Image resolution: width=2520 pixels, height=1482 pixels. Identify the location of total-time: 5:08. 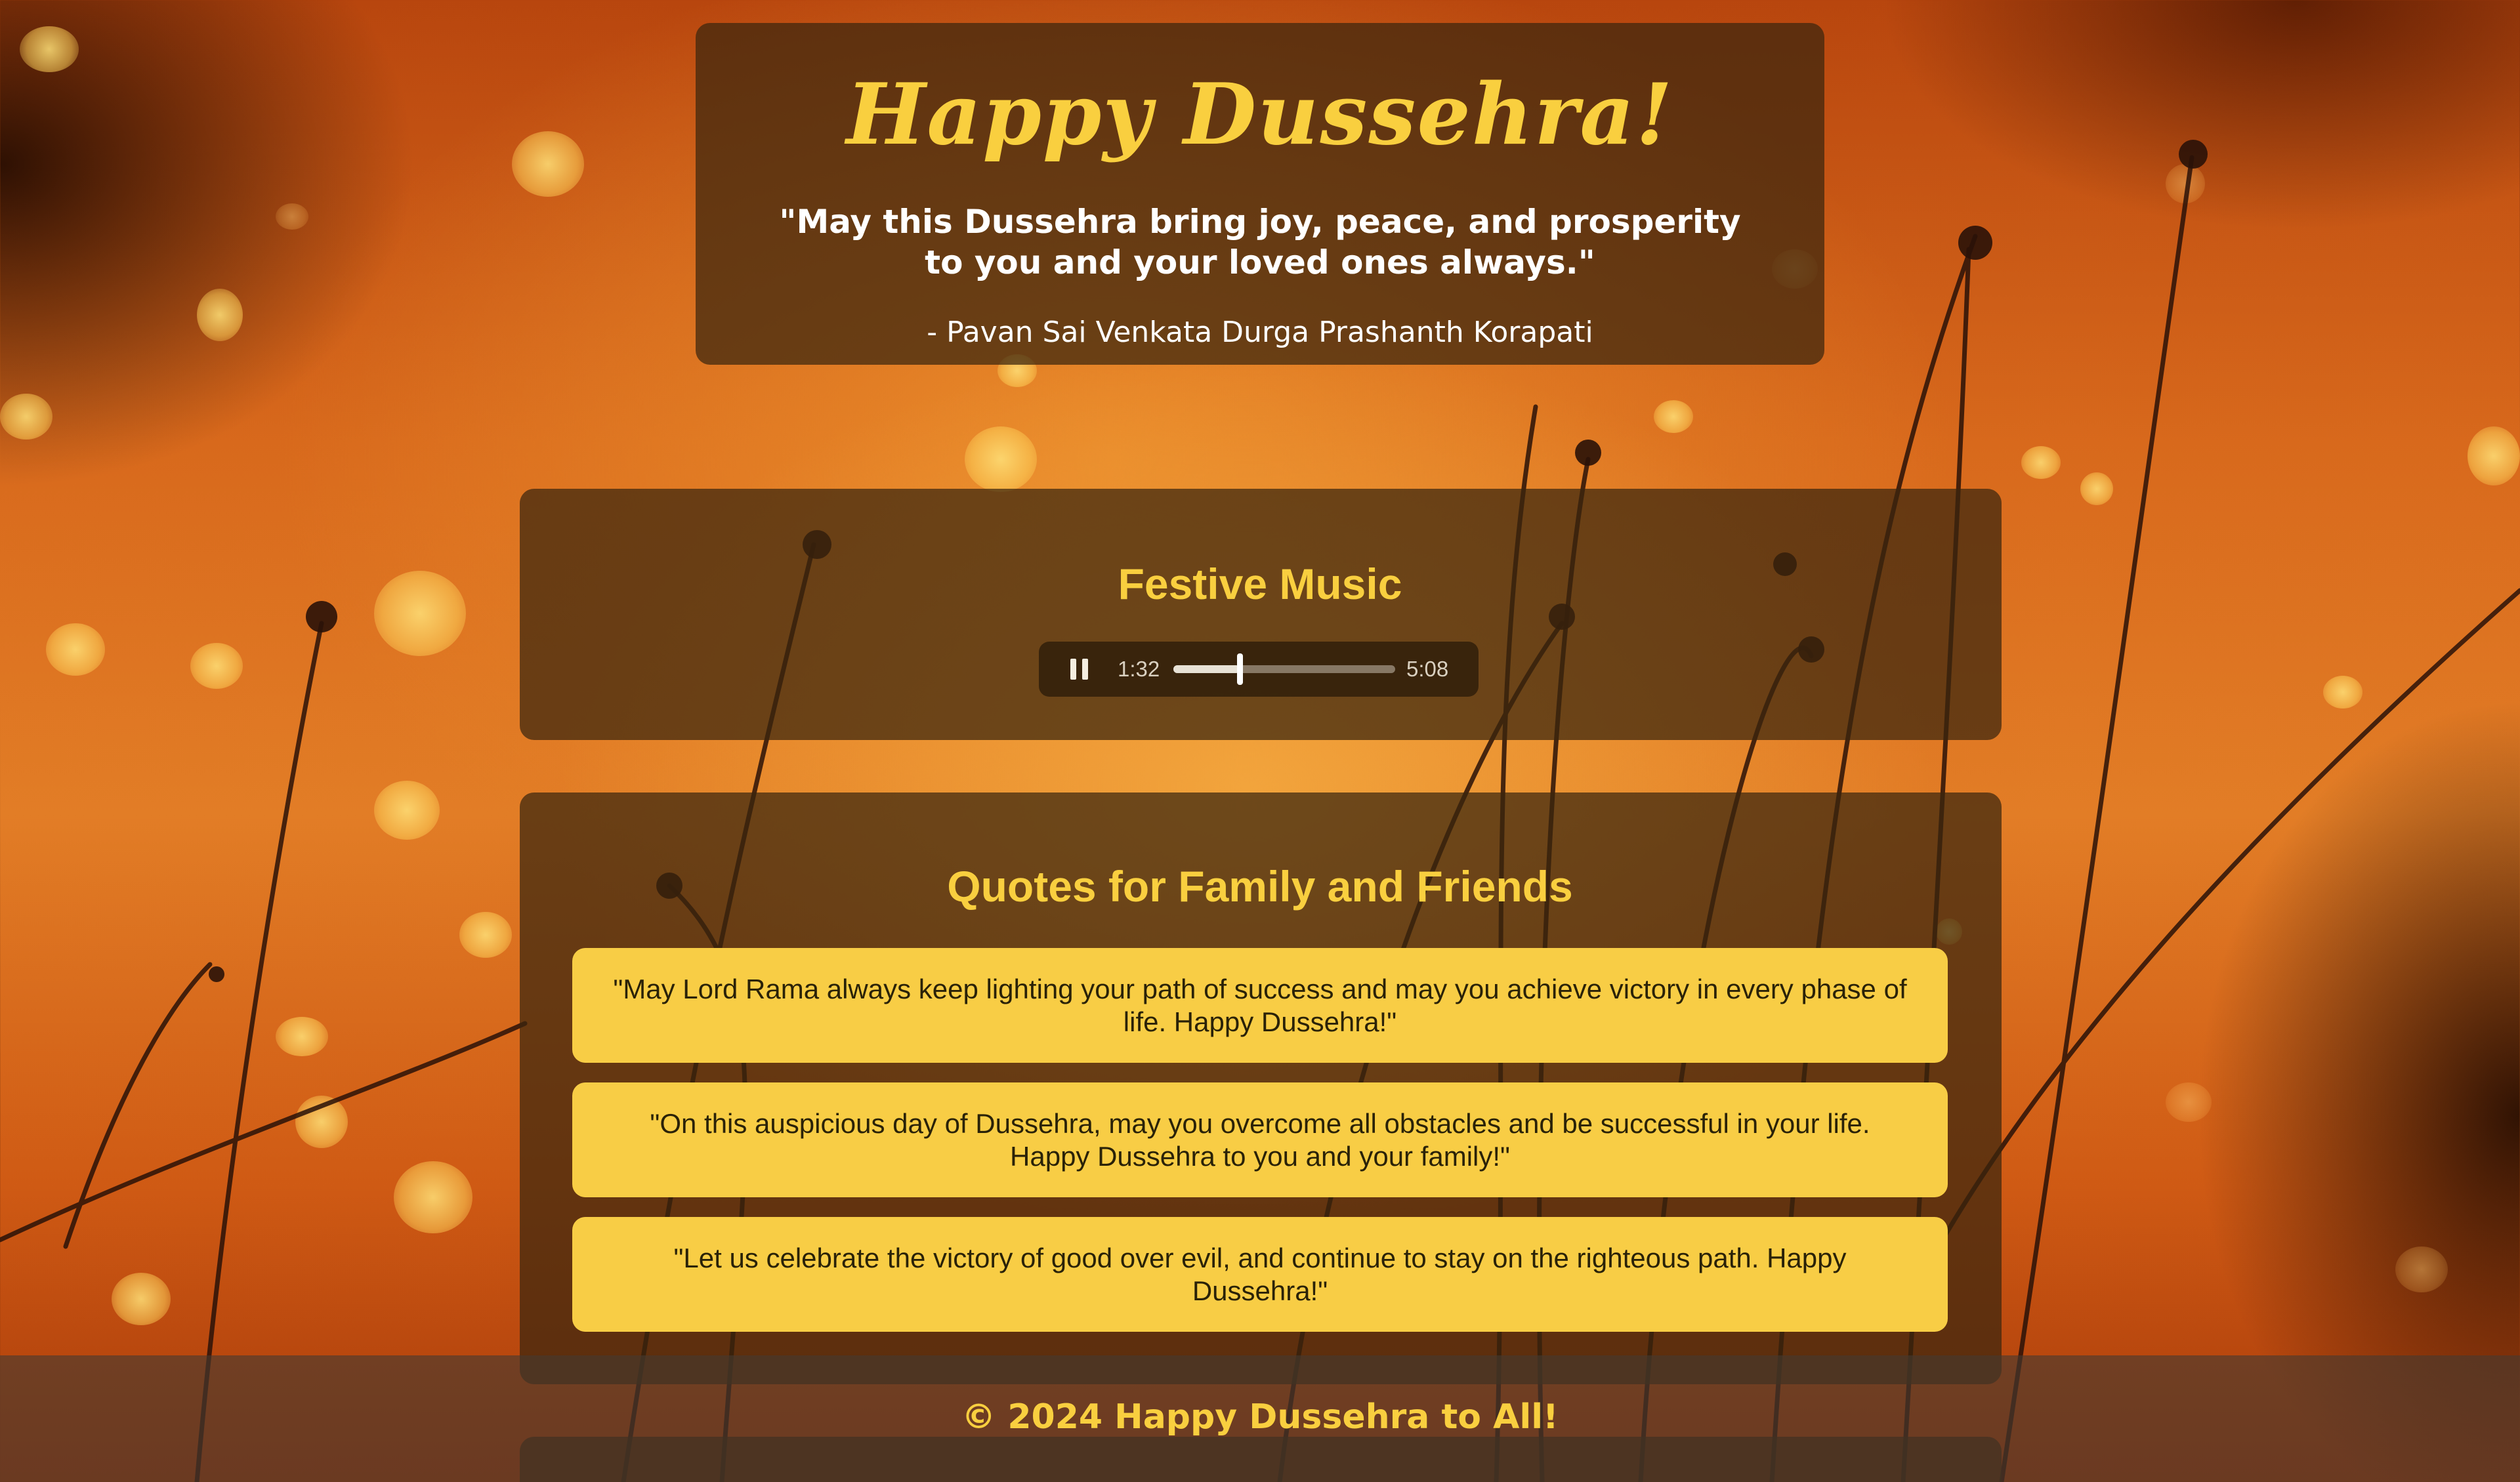
(1427, 669).